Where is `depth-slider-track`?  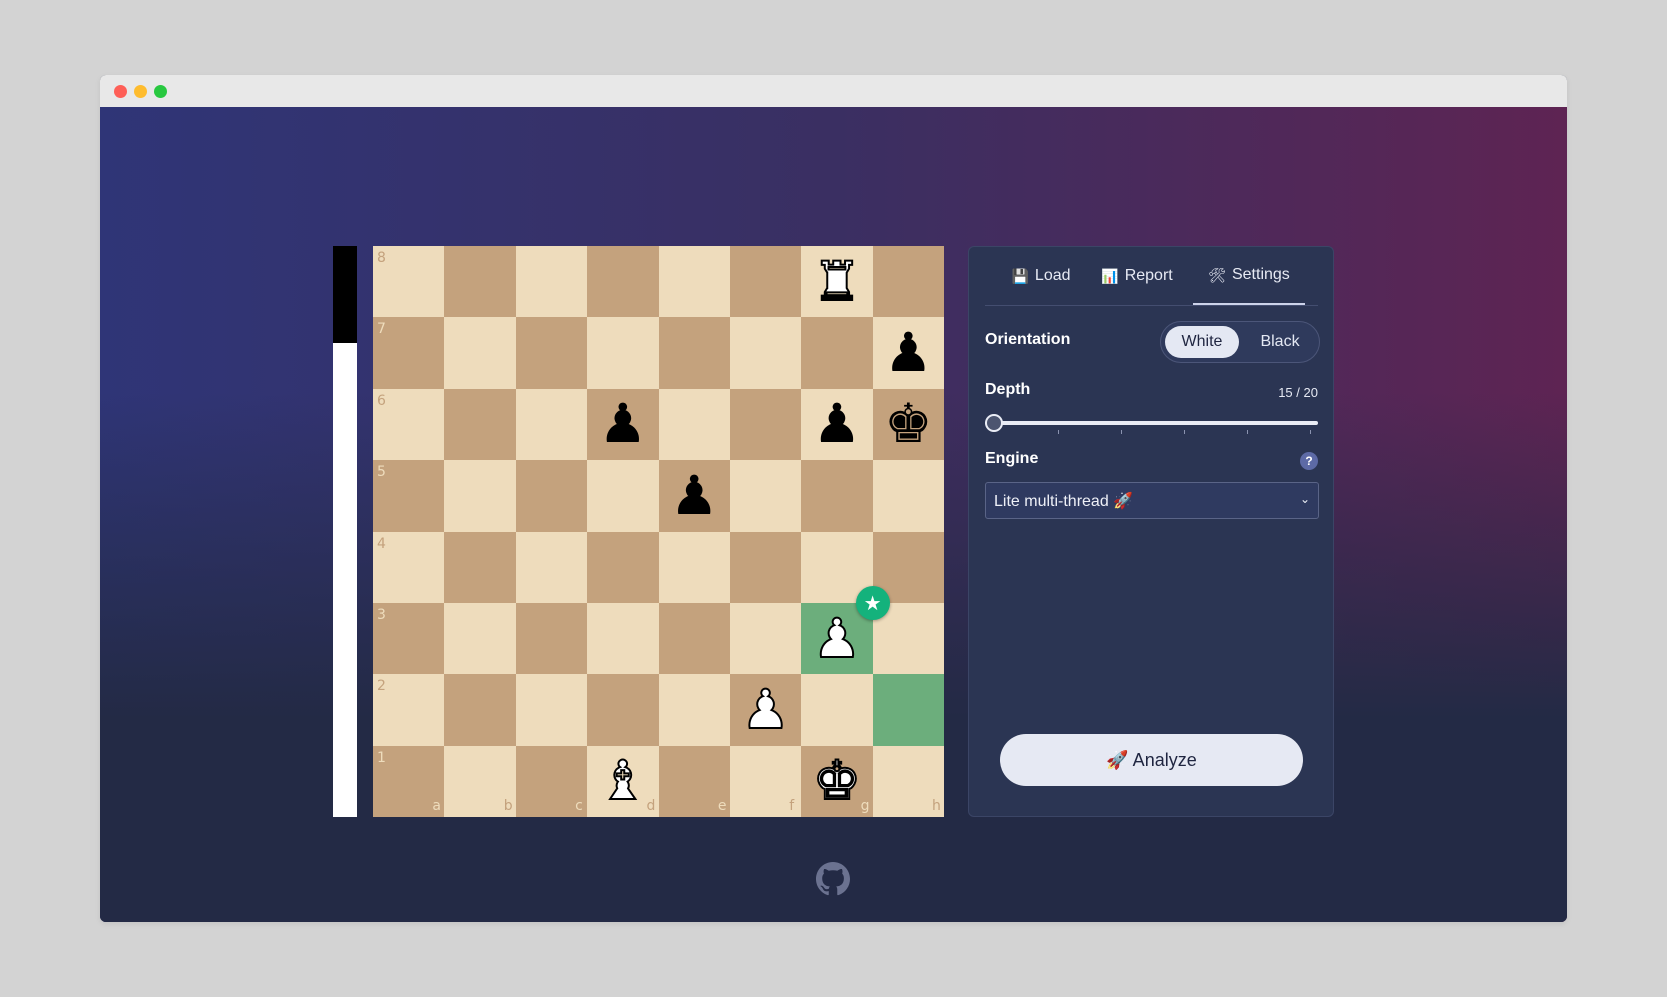 depth-slider-track is located at coordinates (1151, 423).